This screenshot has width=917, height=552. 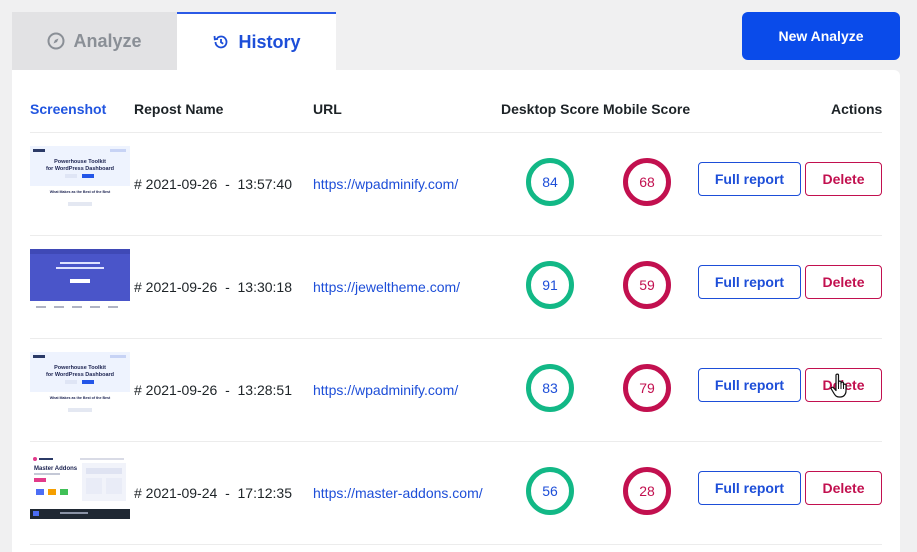 I want to click on header-actions: Actions, so click(x=857, y=109).